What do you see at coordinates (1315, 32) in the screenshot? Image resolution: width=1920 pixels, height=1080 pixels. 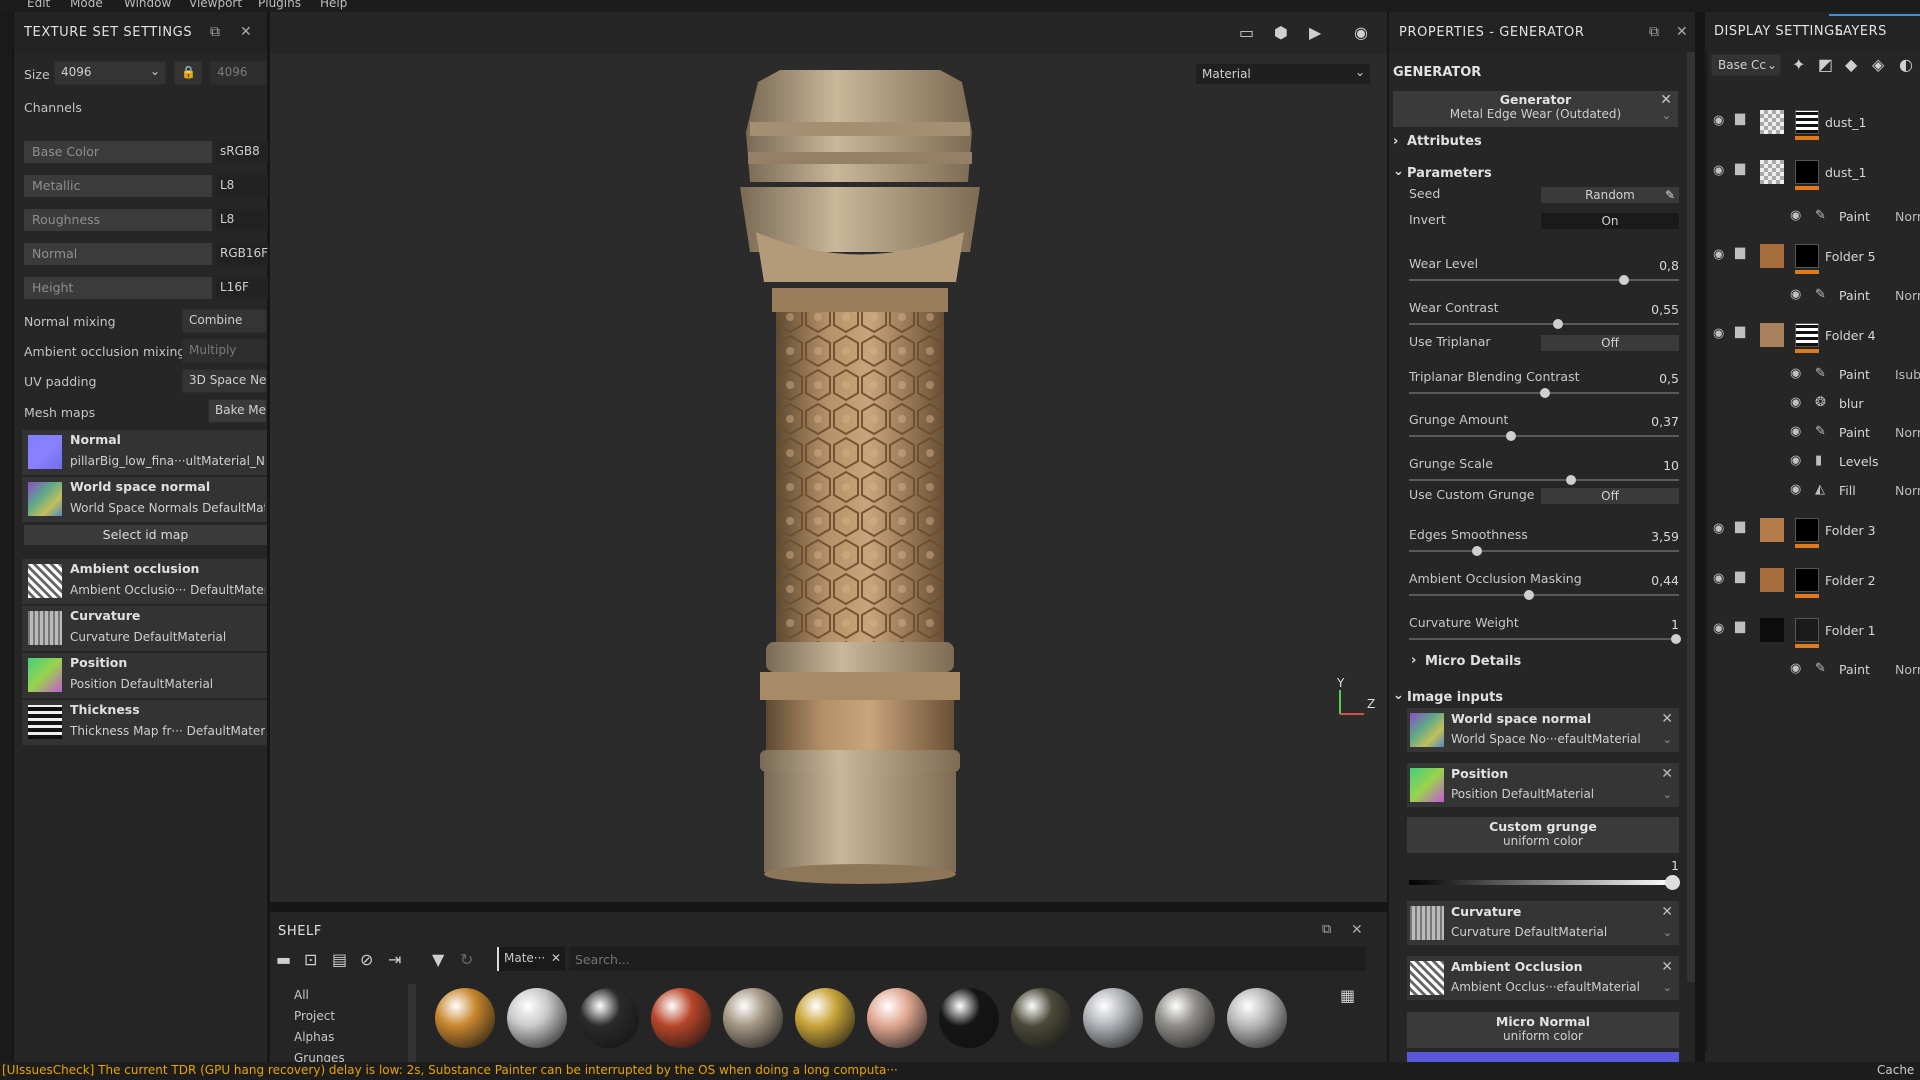 I see `camera-icon: ▶` at bounding box center [1315, 32].